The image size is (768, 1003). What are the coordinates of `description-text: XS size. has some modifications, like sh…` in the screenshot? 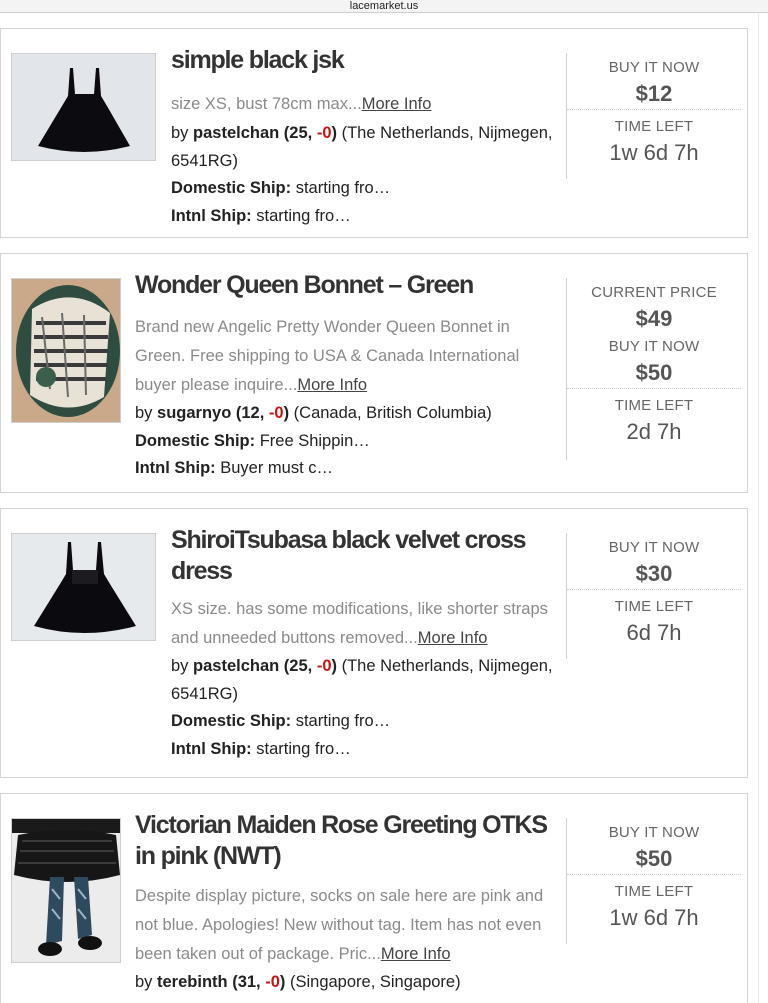 It's located at (359, 623).